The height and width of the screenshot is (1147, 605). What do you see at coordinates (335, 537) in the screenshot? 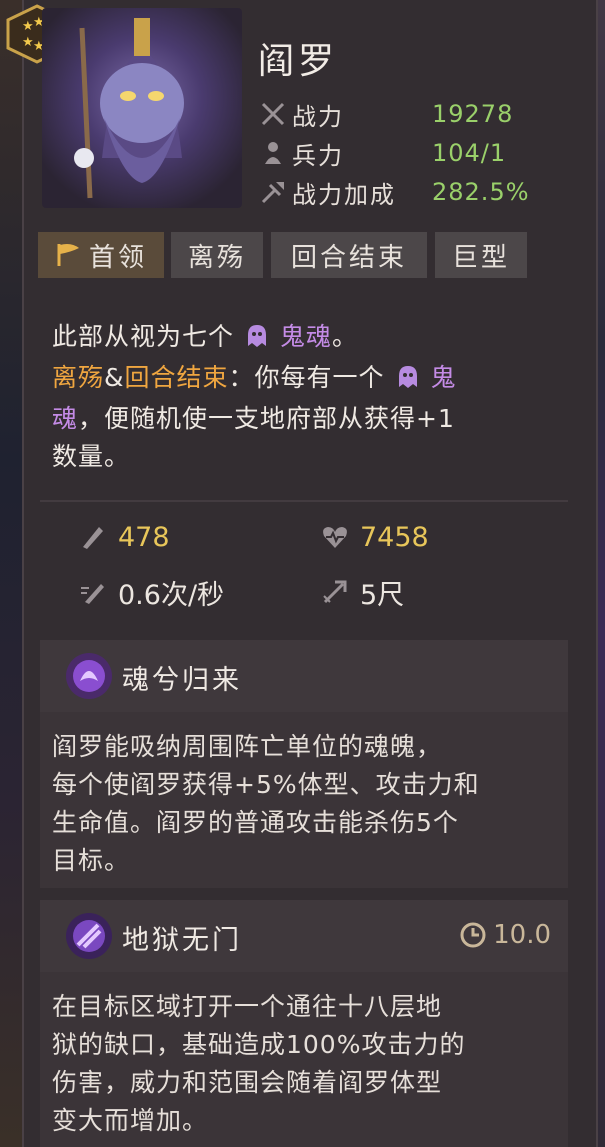
I see `heart-icon` at bounding box center [335, 537].